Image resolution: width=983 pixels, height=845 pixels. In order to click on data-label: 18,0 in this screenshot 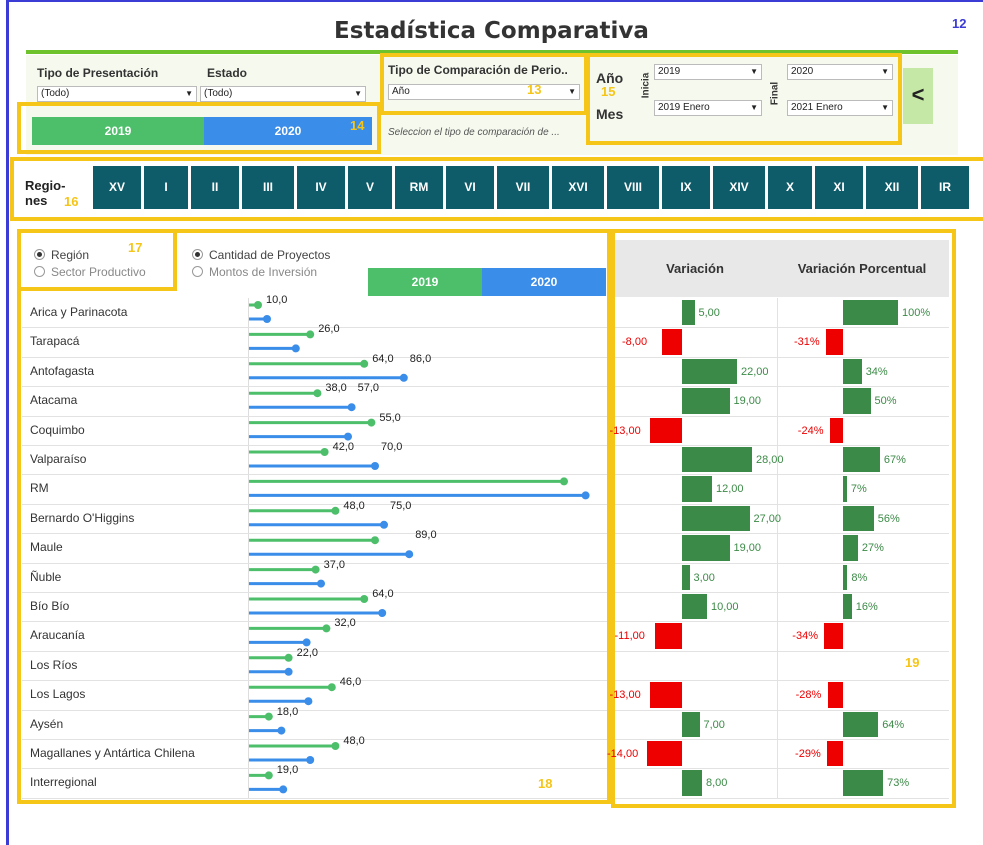, I will do `click(287, 711)`.